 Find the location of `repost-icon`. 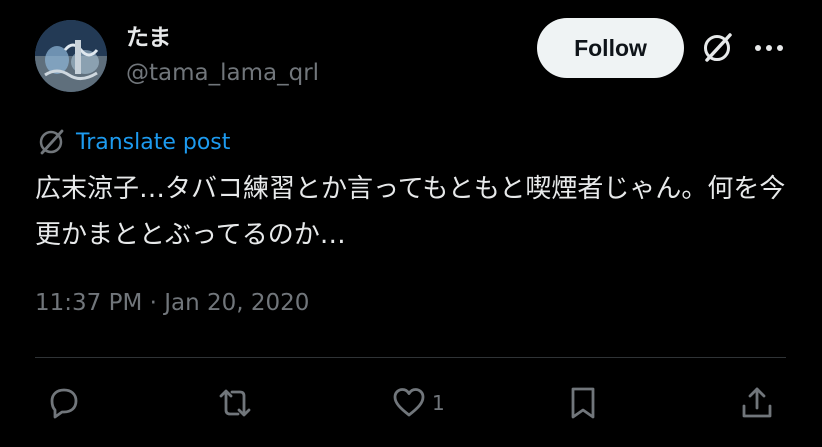

repost-icon is located at coordinates (235, 403).